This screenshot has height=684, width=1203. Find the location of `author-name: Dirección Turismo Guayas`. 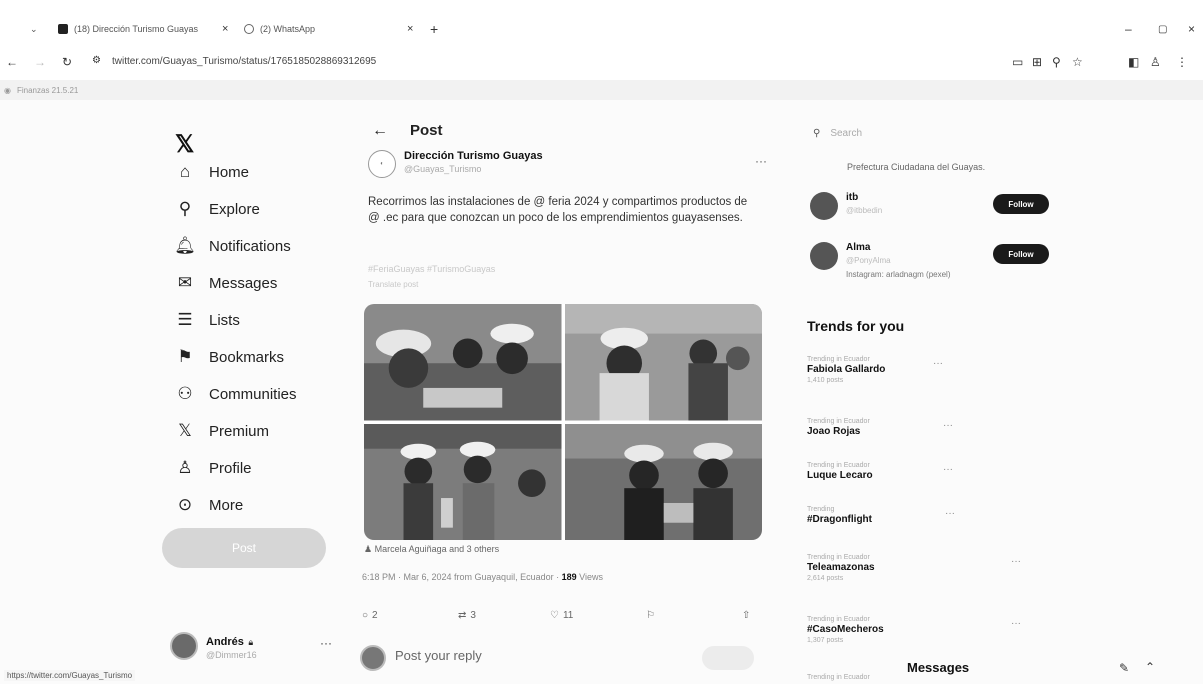

author-name: Dirección Turismo Guayas is located at coordinates (473, 156).